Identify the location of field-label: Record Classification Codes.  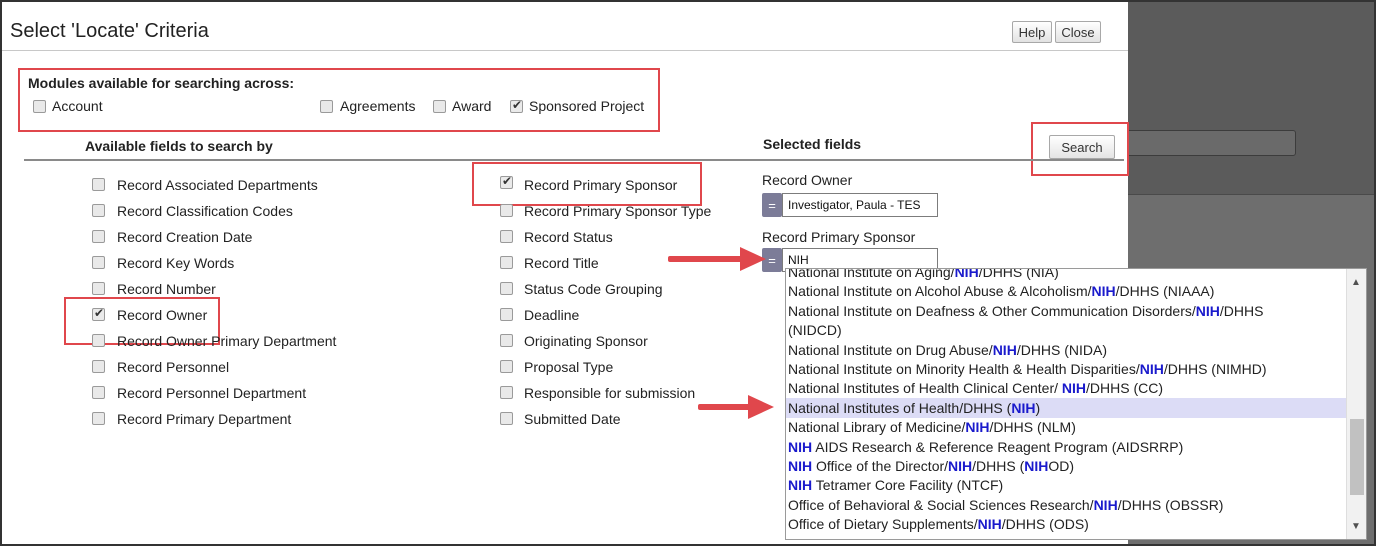
(205, 211).